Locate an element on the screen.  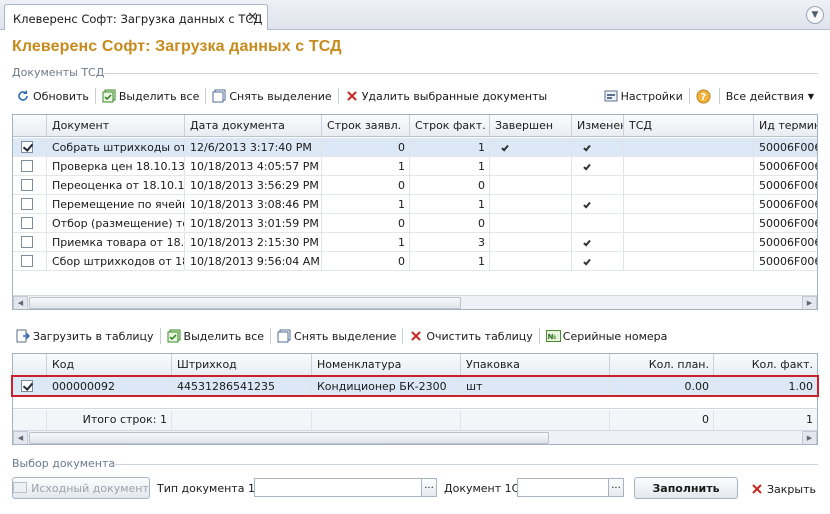
cell-date: 10/18/2013 2:15:30 PM is located at coordinates (253, 242).